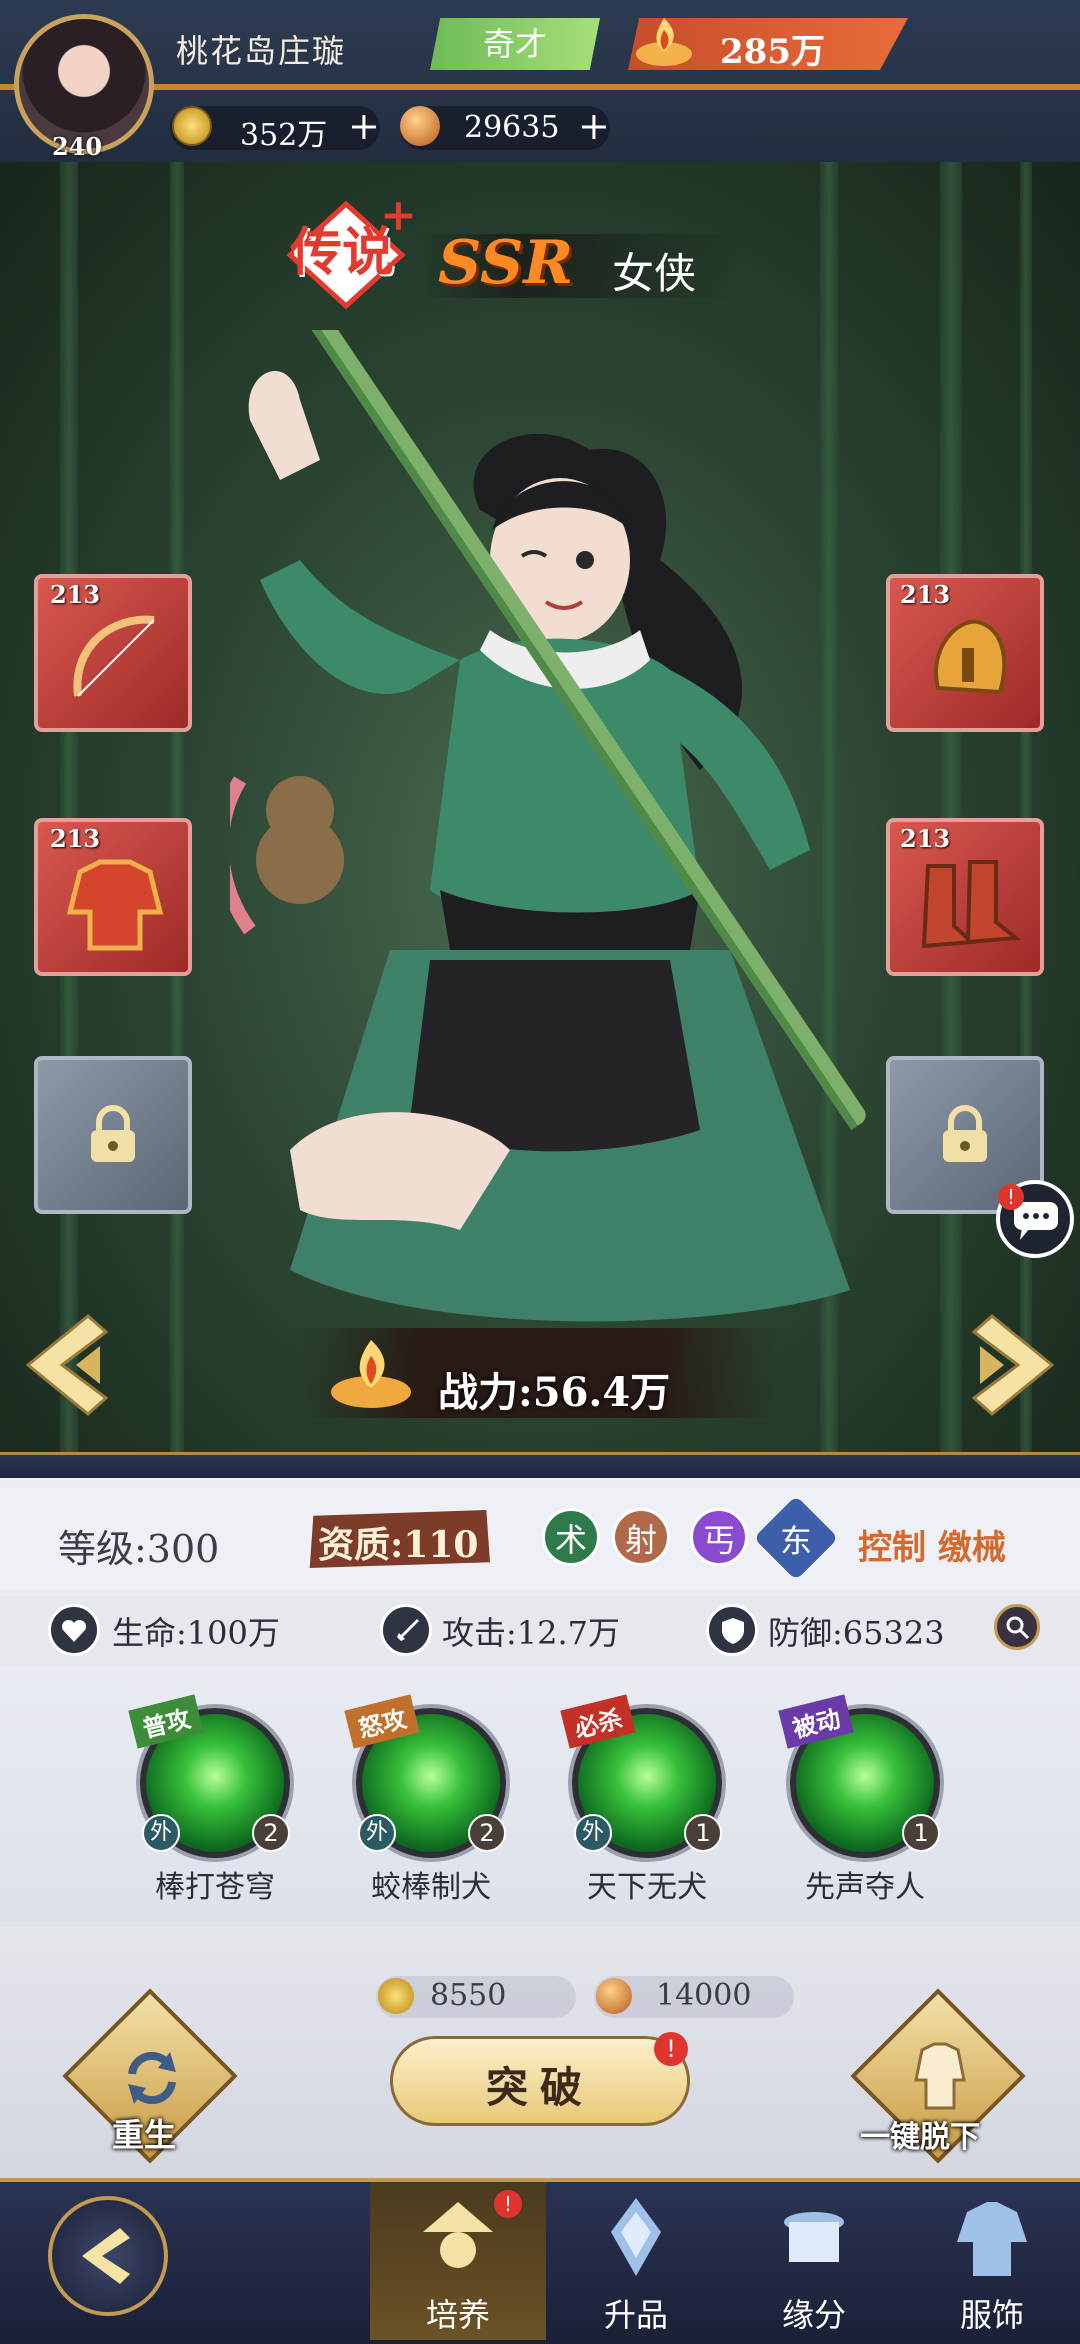 The width and height of the screenshot is (1080, 2344). What do you see at coordinates (554, 1392) in the screenshot?
I see `hero-combat-power: 战力:56.4万` at bounding box center [554, 1392].